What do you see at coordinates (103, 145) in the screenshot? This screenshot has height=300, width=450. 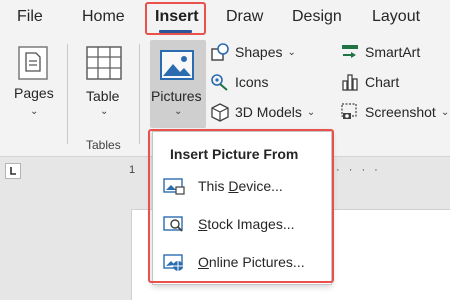 I see `tables-group-label: Tables` at bounding box center [103, 145].